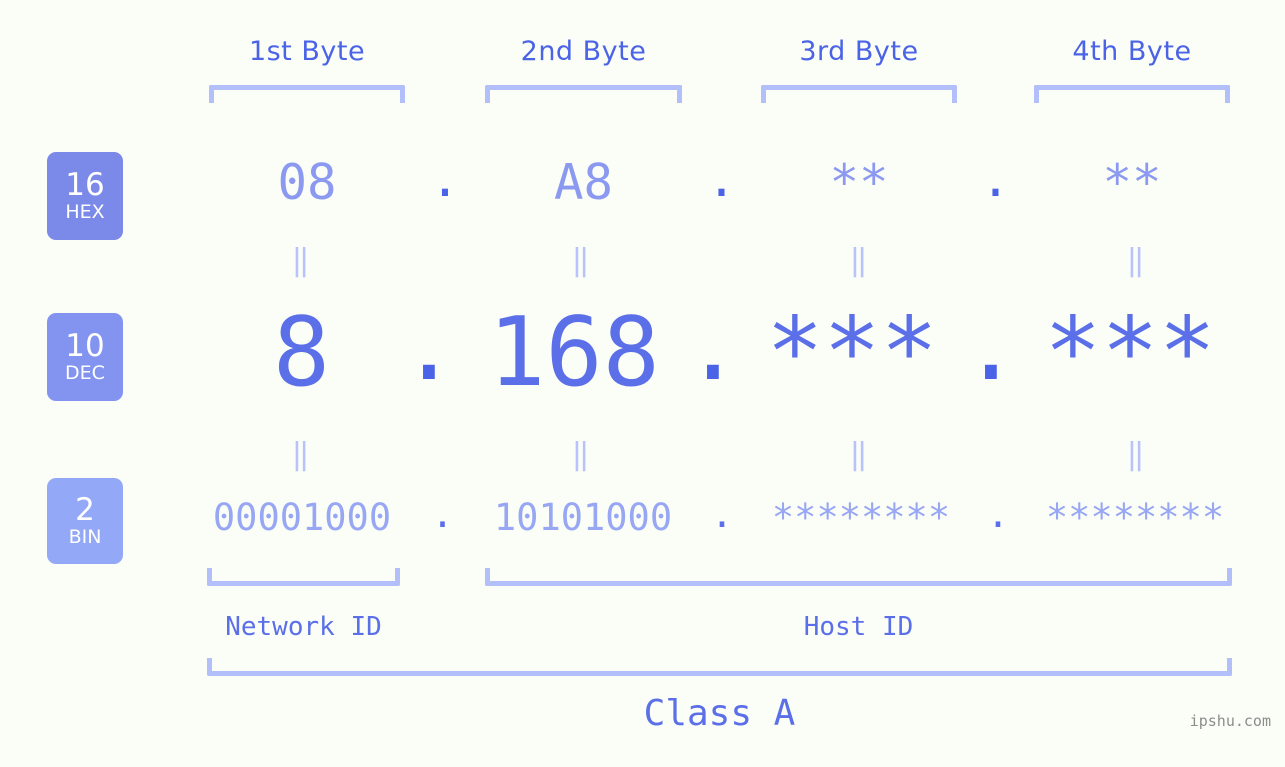 The image size is (1285, 767). What do you see at coordinates (719, 667) in the screenshot?
I see `class-bracket` at bounding box center [719, 667].